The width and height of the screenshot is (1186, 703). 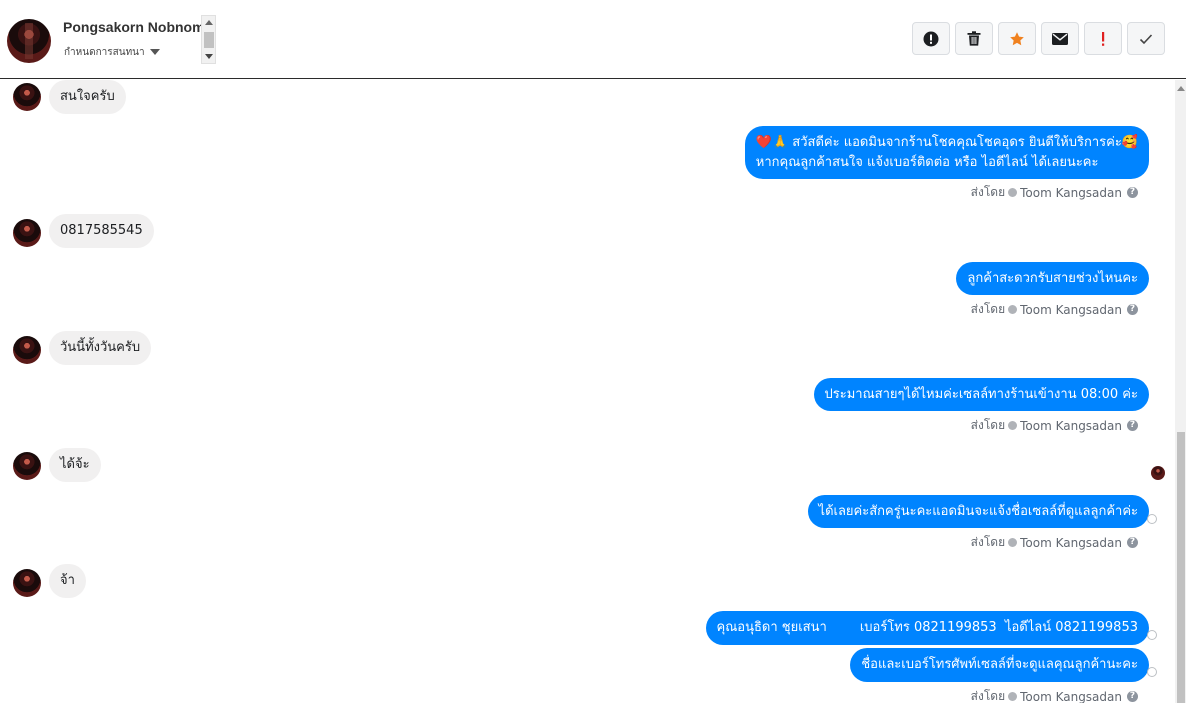 What do you see at coordinates (1158, 473) in the screenshot?
I see `seen-avatar` at bounding box center [1158, 473].